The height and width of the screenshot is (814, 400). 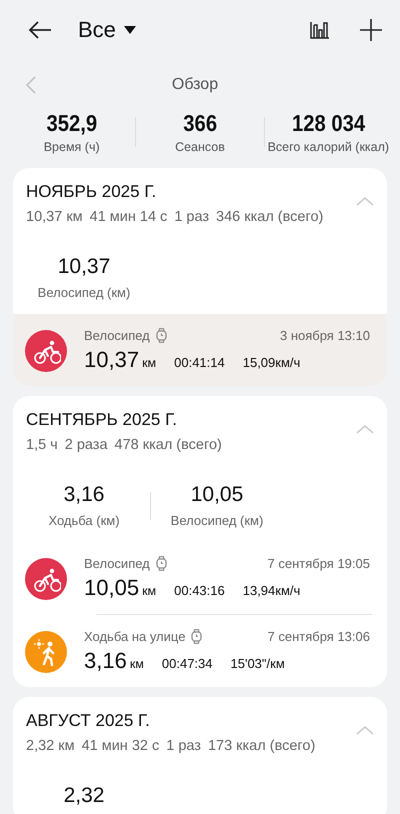 What do you see at coordinates (199, 590) in the screenshot?
I see `workout-duration: 00:43:16` at bounding box center [199, 590].